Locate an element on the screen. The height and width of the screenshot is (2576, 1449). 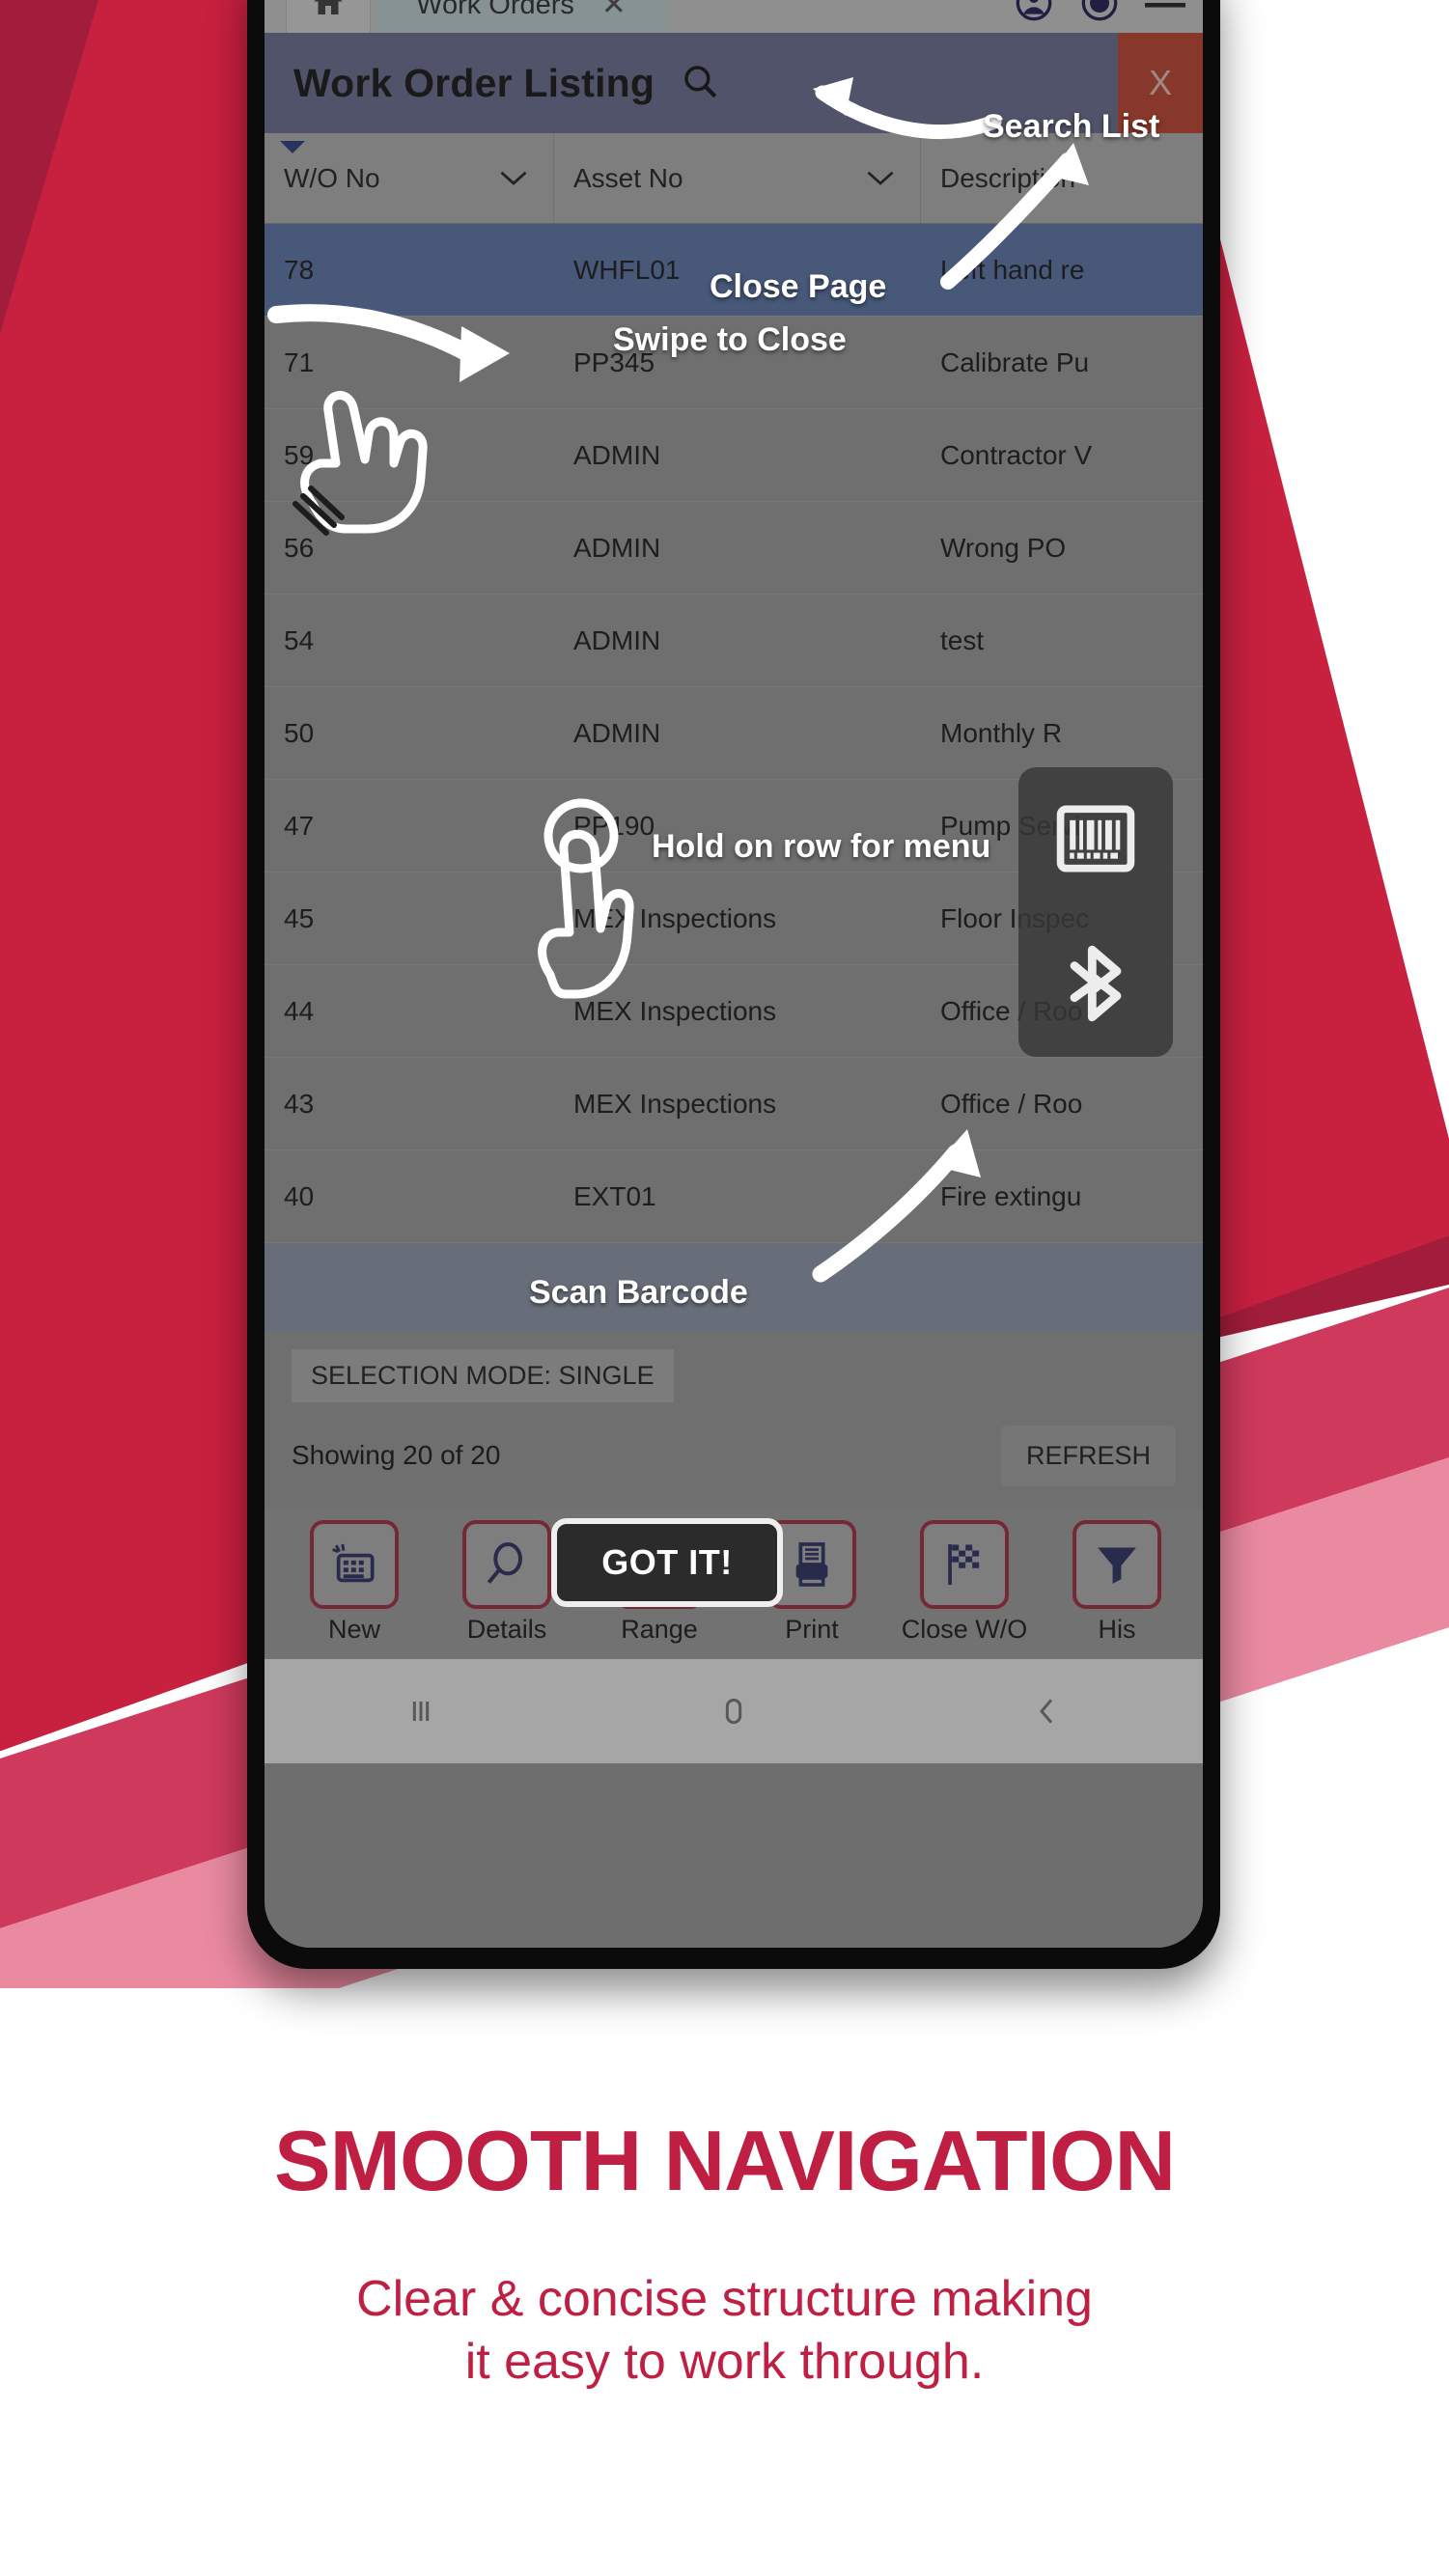
table-row: 50 ADMIN Monthly R is located at coordinates (734, 733).